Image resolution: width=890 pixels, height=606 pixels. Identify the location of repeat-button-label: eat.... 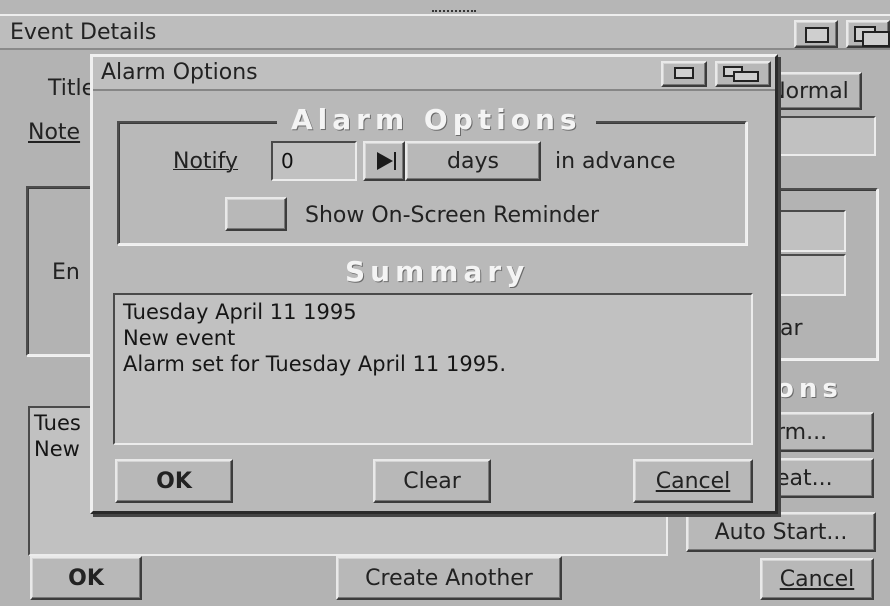
(804, 478).